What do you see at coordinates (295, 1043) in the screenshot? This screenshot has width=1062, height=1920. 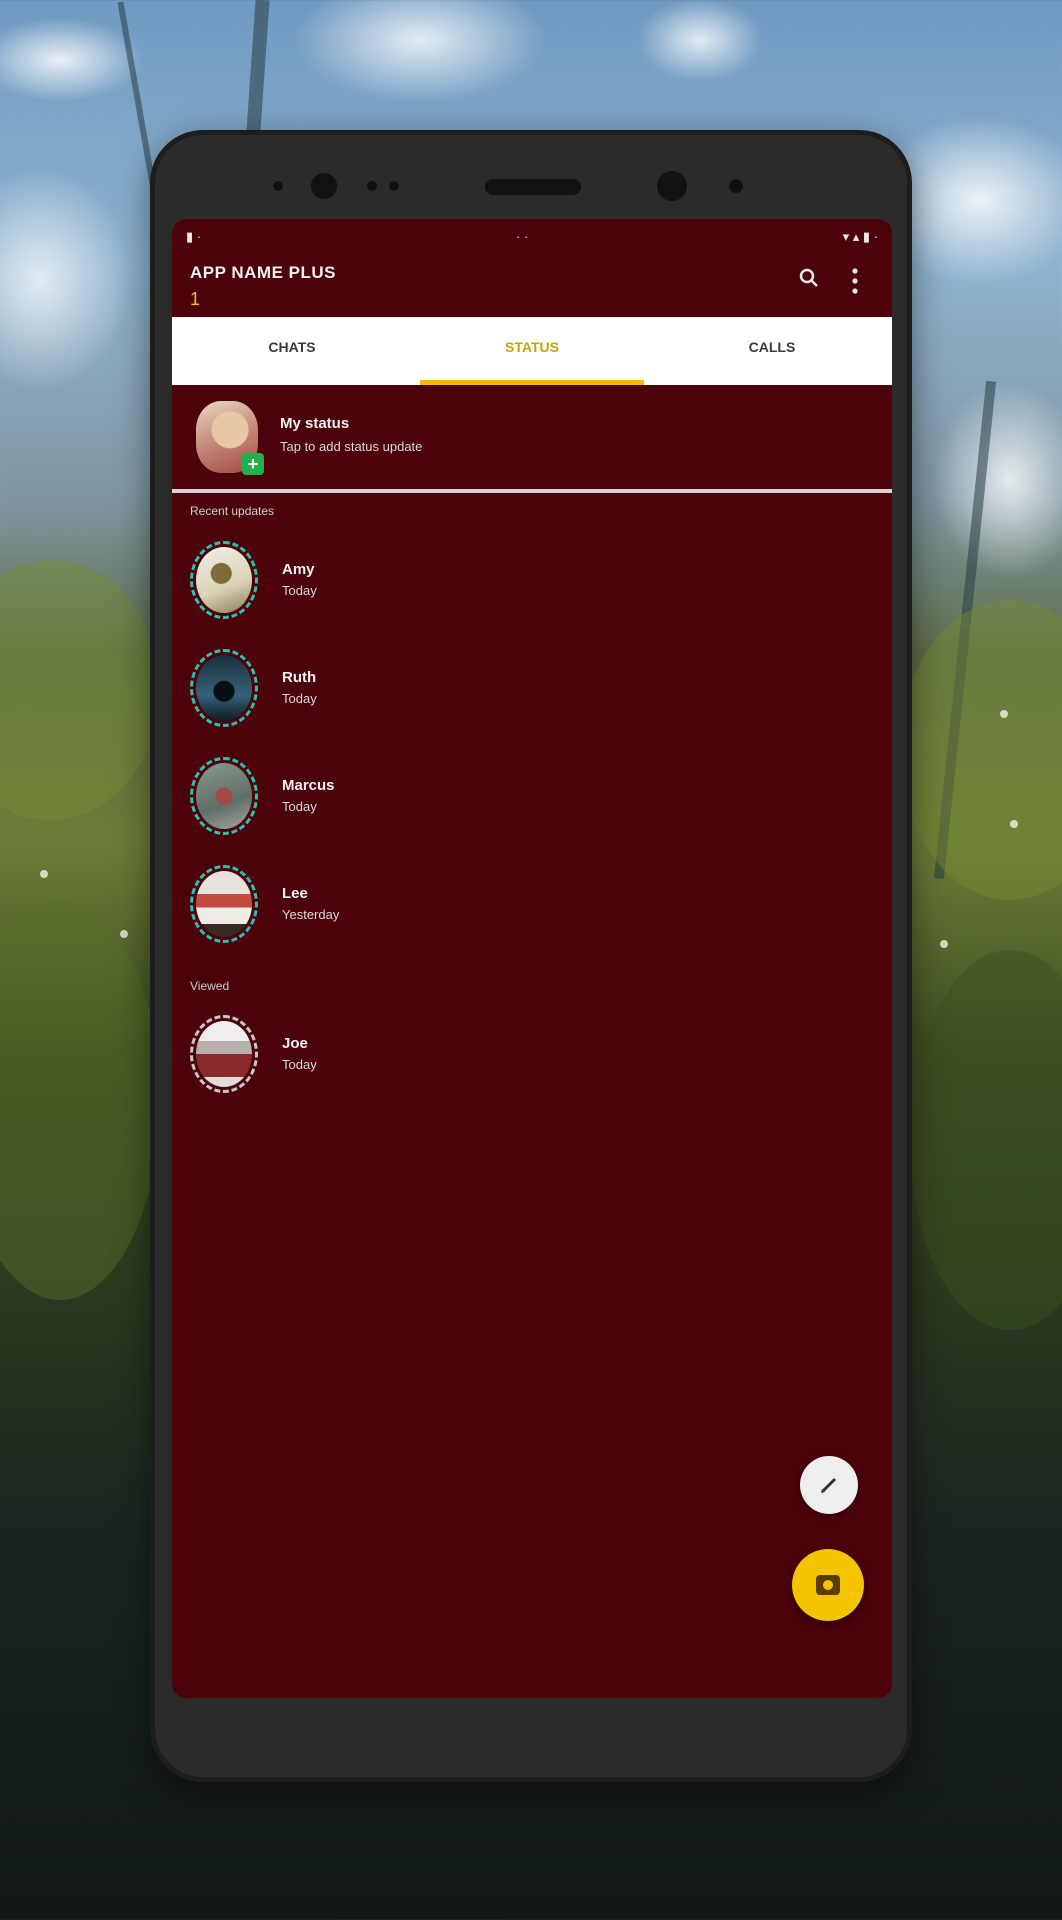 I see `contact-name: Joe` at bounding box center [295, 1043].